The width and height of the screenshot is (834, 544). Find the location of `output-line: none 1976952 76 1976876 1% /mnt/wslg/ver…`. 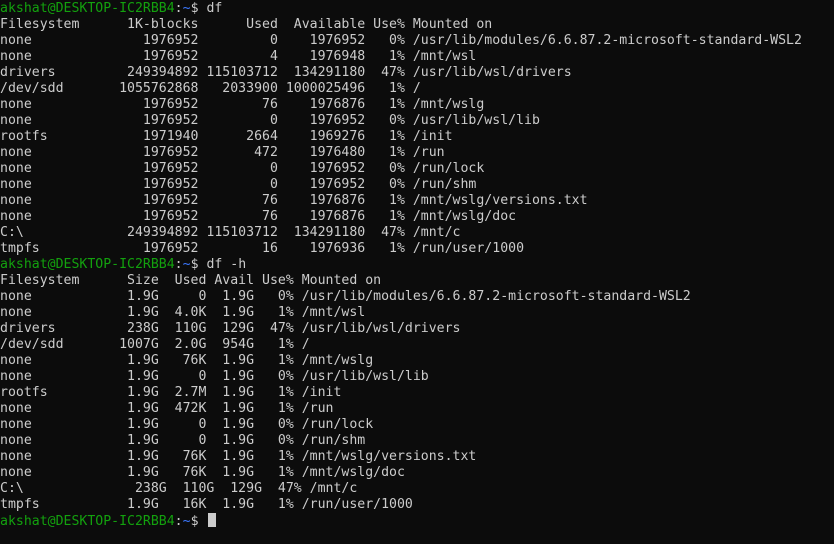

output-line: none 1976952 76 1976876 1% /mnt/wslg/ver… is located at coordinates (294, 200).